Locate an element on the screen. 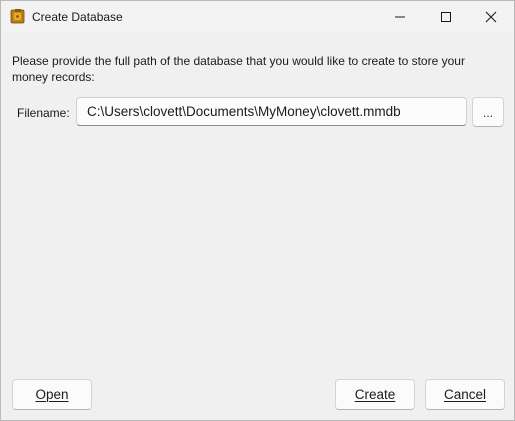  close-icon is located at coordinates (491, 16).